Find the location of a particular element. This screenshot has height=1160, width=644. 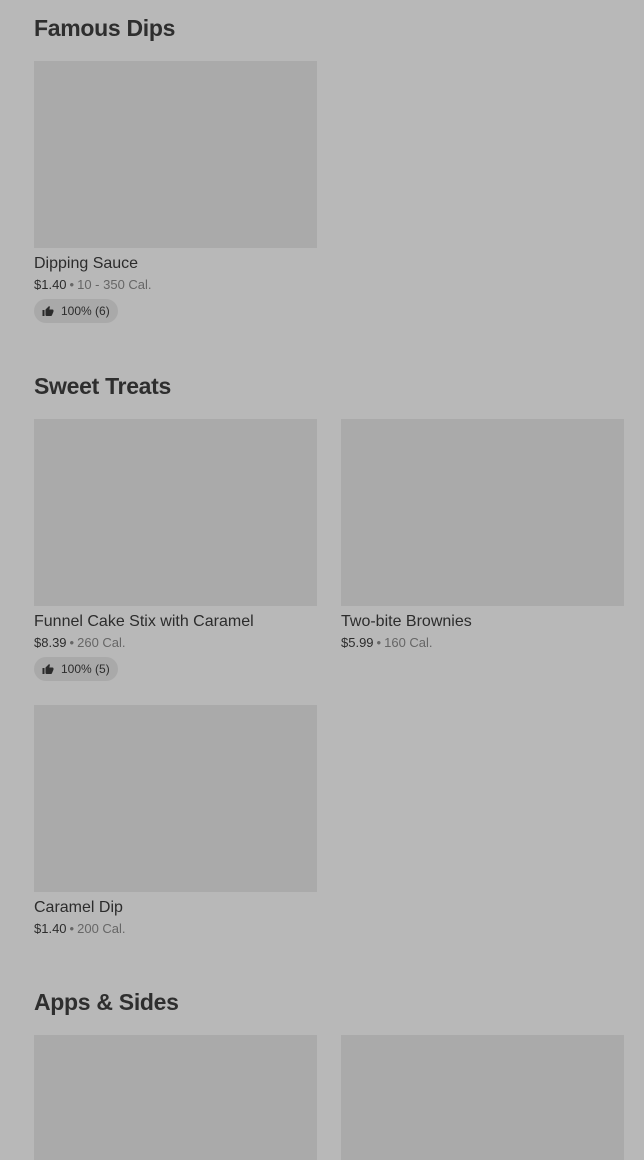

rating-badge: 100% (6) is located at coordinates (76, 311).